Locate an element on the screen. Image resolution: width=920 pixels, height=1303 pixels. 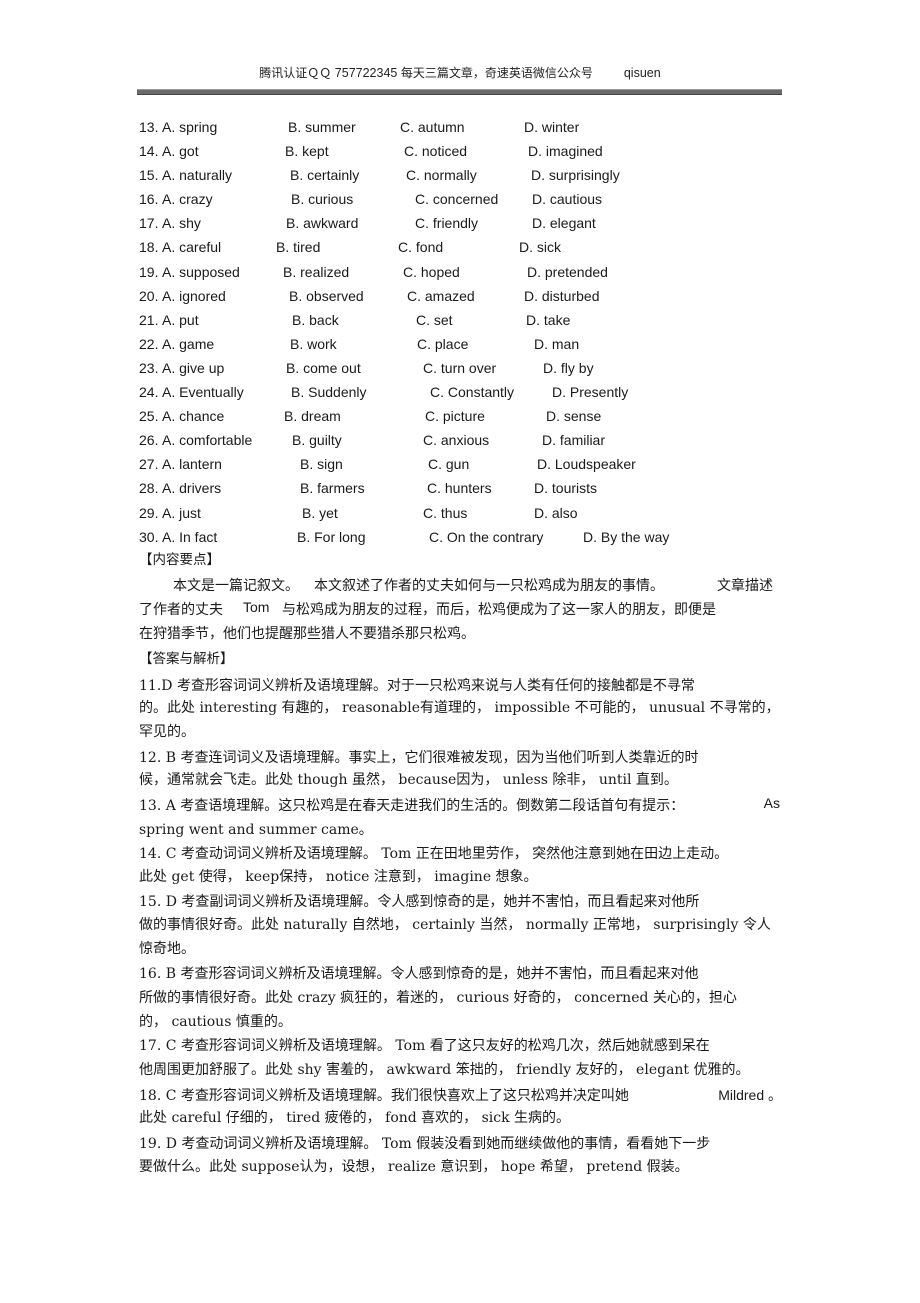
header-middle: 每天三篇文章，奇速英语微信公众号 is located at coordinates (496, 73).